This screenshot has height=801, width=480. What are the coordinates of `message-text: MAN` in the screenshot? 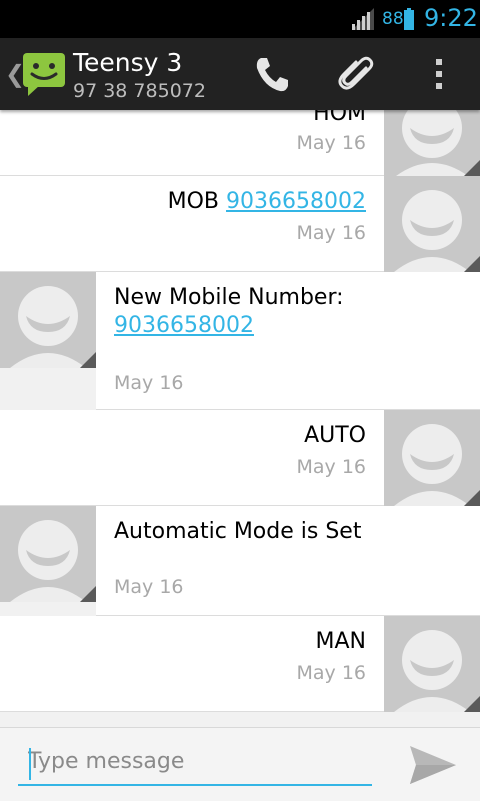 It's located at (341, 641).